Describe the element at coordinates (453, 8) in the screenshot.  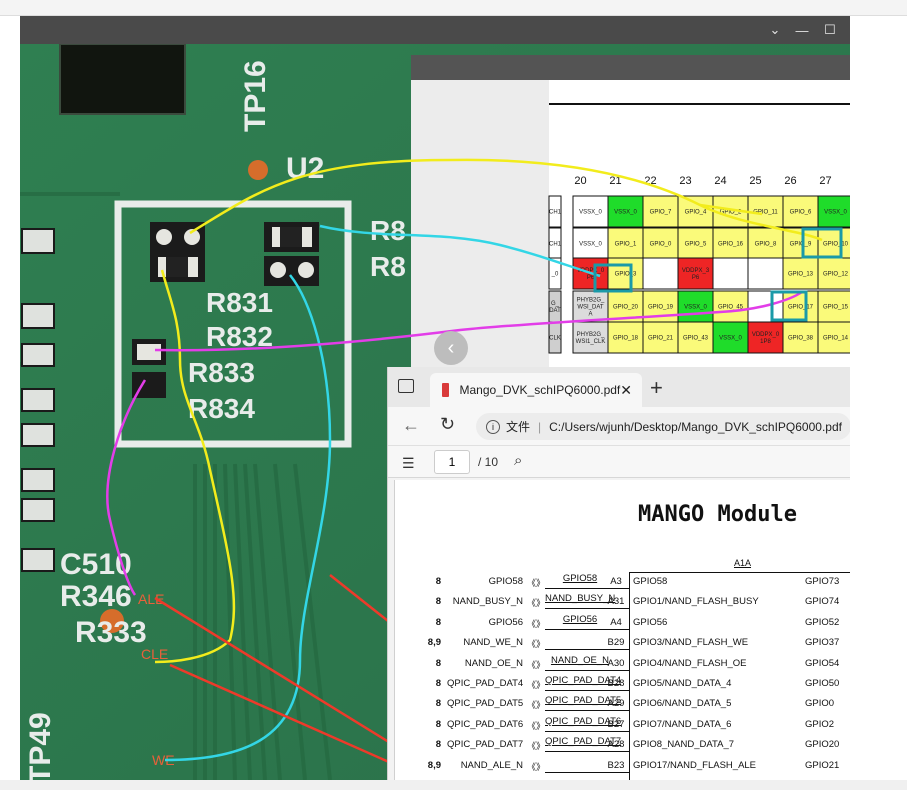
I see `desktop-top-strip` at that location.